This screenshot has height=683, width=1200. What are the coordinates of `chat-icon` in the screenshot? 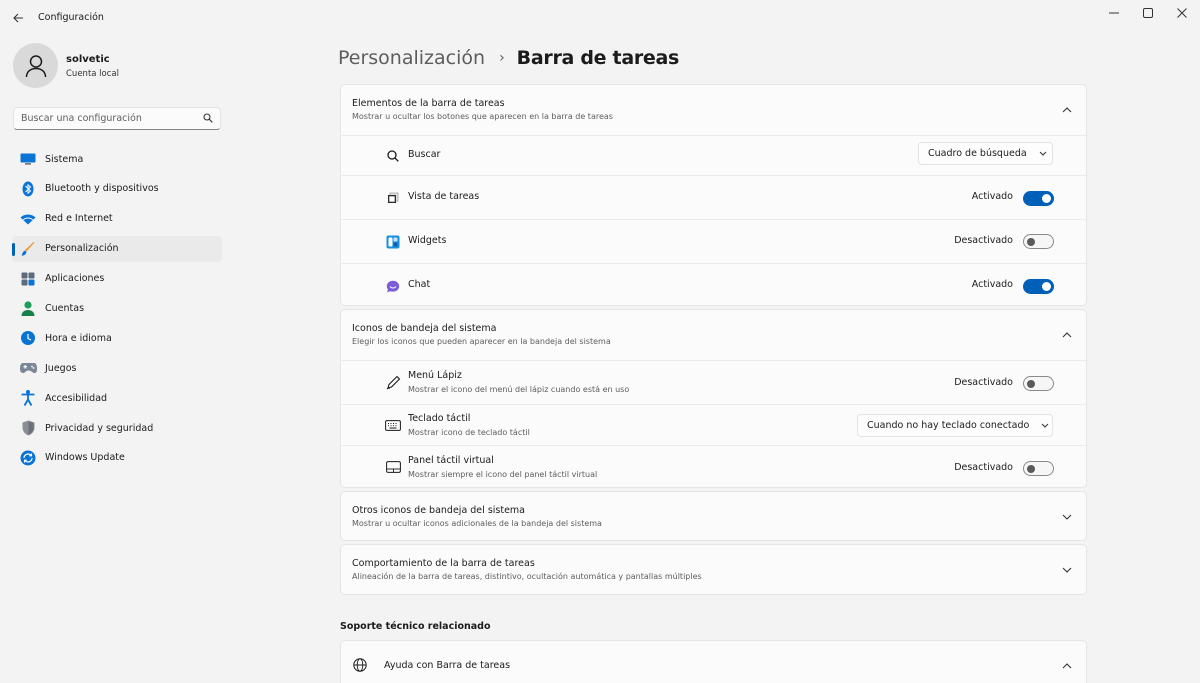 It's located at (393, 286).